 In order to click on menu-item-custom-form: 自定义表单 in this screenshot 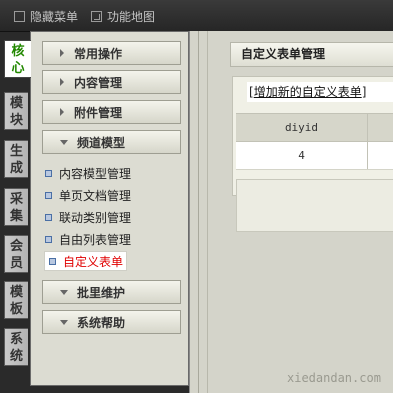, I will do `click(86, 261)`.